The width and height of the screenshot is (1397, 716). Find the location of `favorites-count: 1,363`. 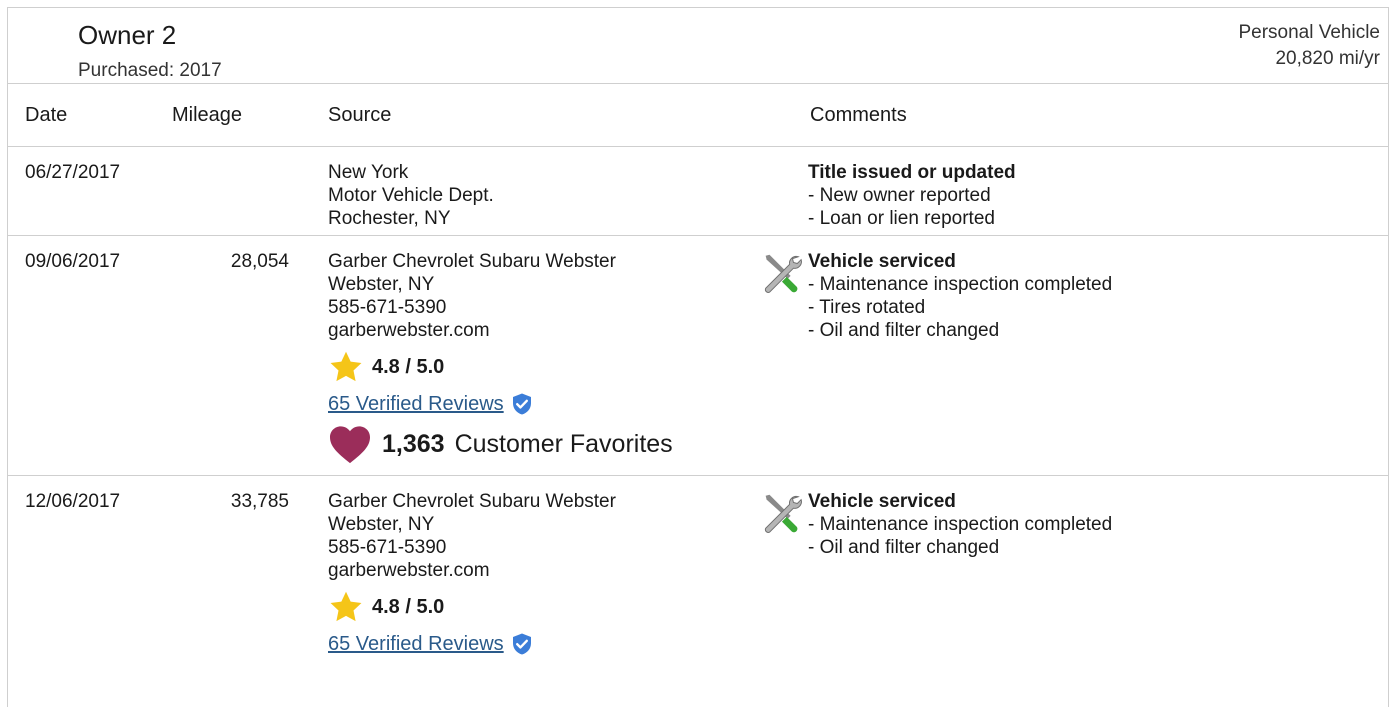

favorites-count: 1,363 is located at coordinates (413, 443).